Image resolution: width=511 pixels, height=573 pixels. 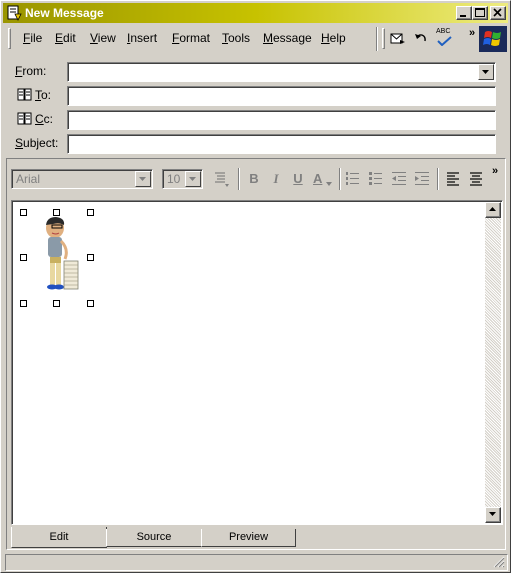 I want to click on menu-grip, so click(x=9, y=38).